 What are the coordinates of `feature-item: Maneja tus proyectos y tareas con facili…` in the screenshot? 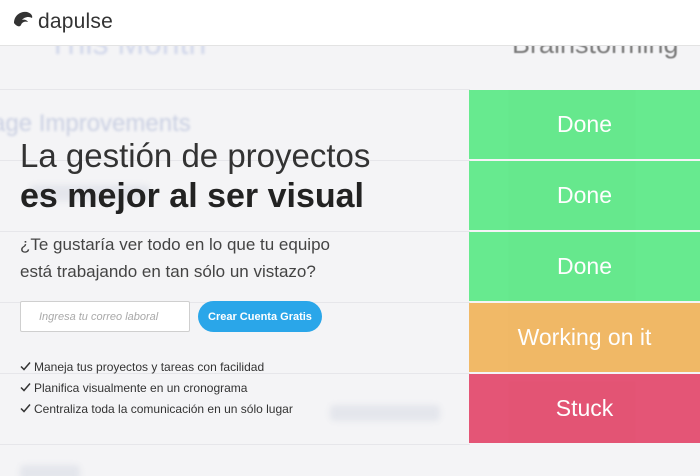 It's located at (156, 366).